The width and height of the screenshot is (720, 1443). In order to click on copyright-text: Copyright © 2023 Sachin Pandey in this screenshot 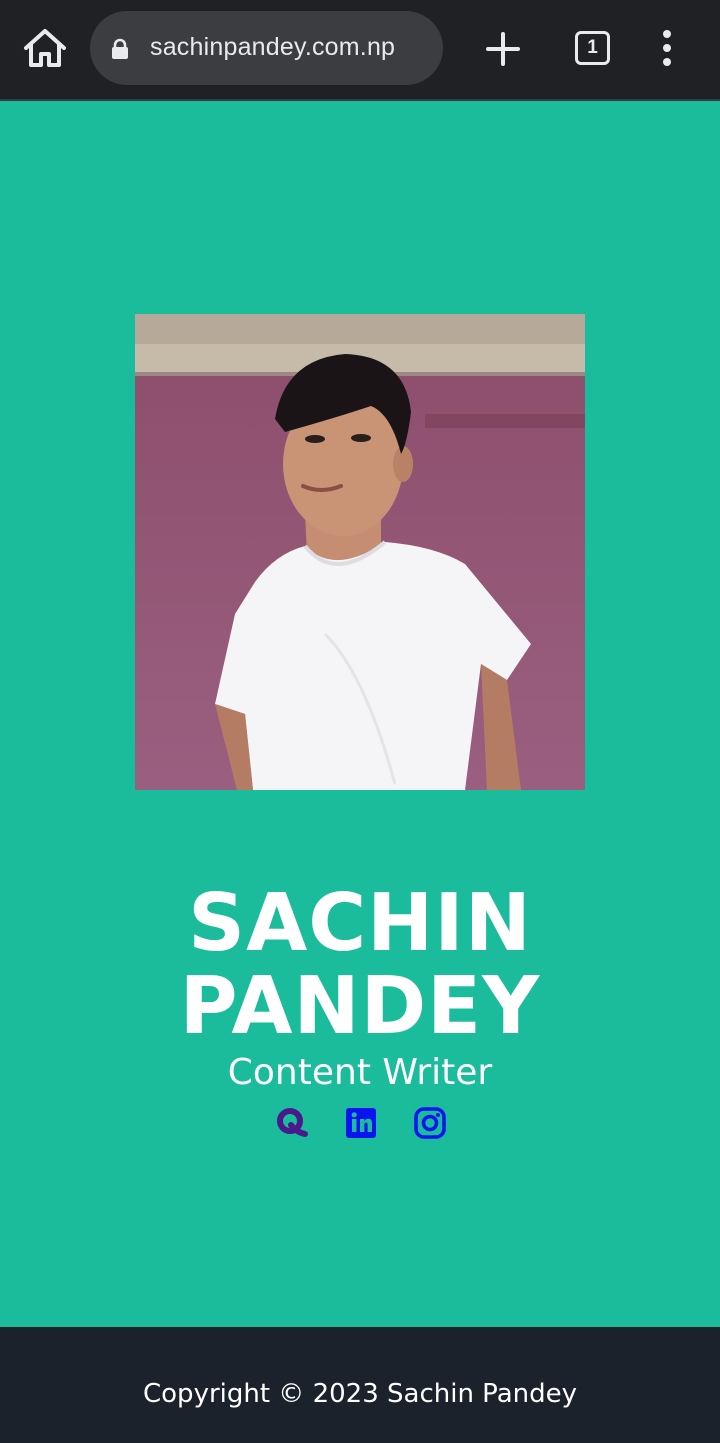, I will do `click(360, 1394)`.